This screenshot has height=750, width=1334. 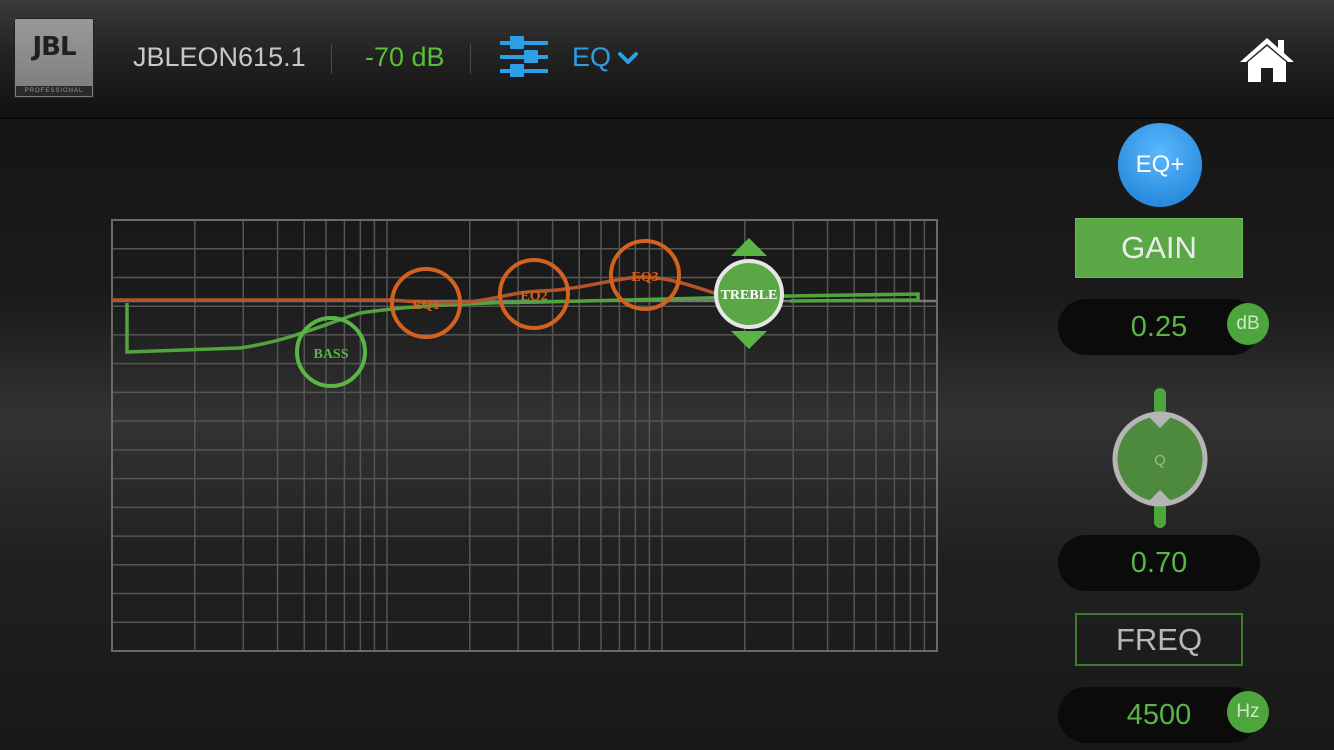 I want to click on eq-plus-button: EQ+, so click(x=1160, y=165).